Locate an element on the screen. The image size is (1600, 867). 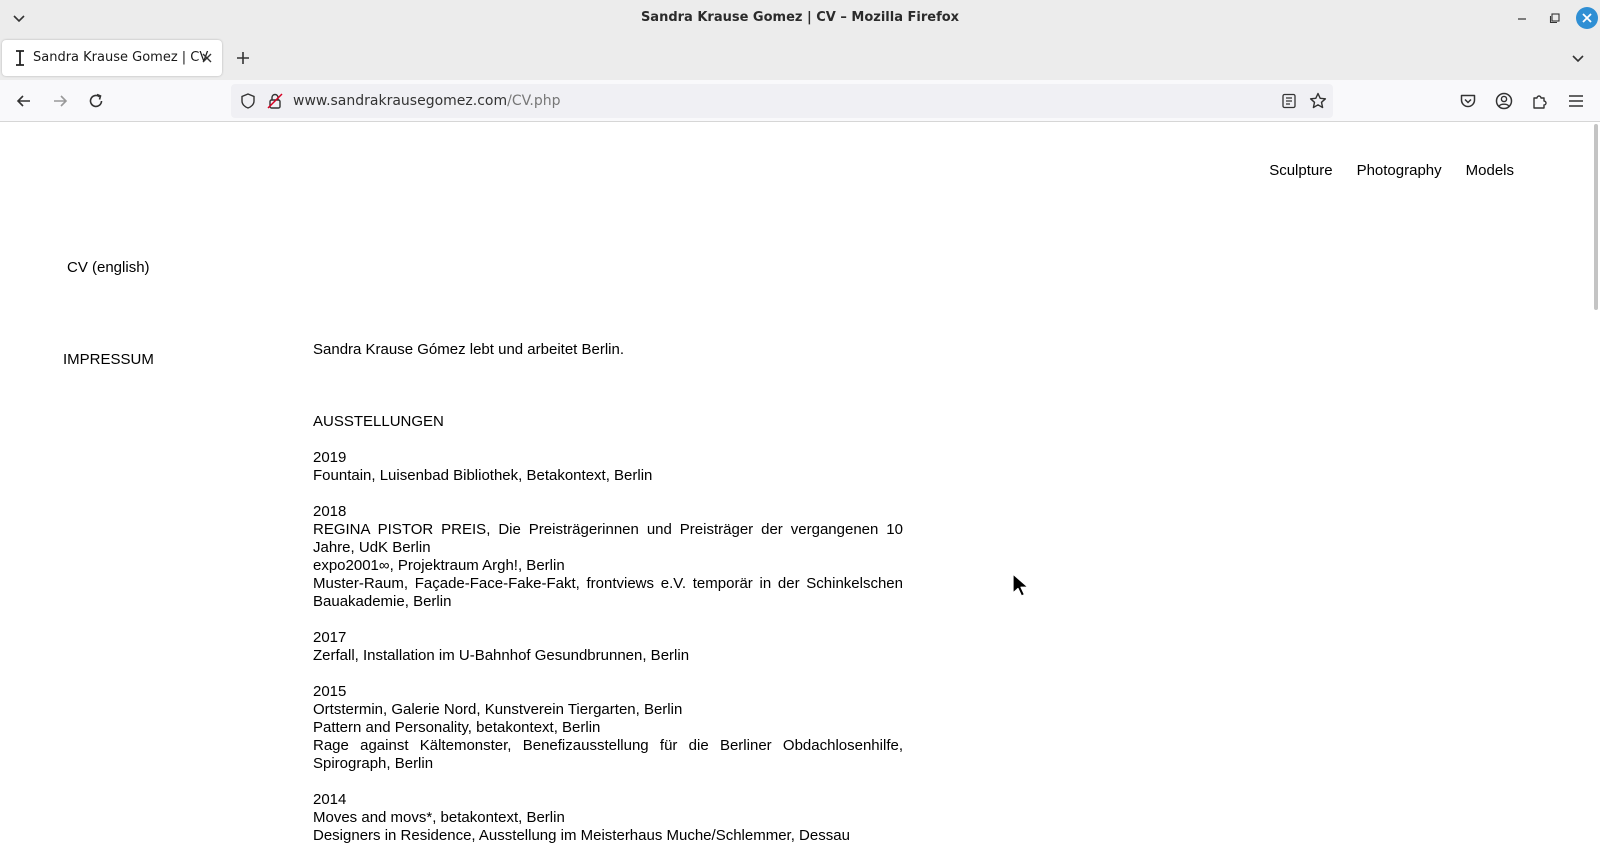
tab-cv: Sandra Krause Gomez | CV is located at coordinates (112, 58).